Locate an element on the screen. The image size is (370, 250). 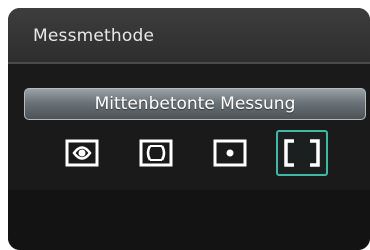
spot-metering-icon is located at coordinates (230, 153).